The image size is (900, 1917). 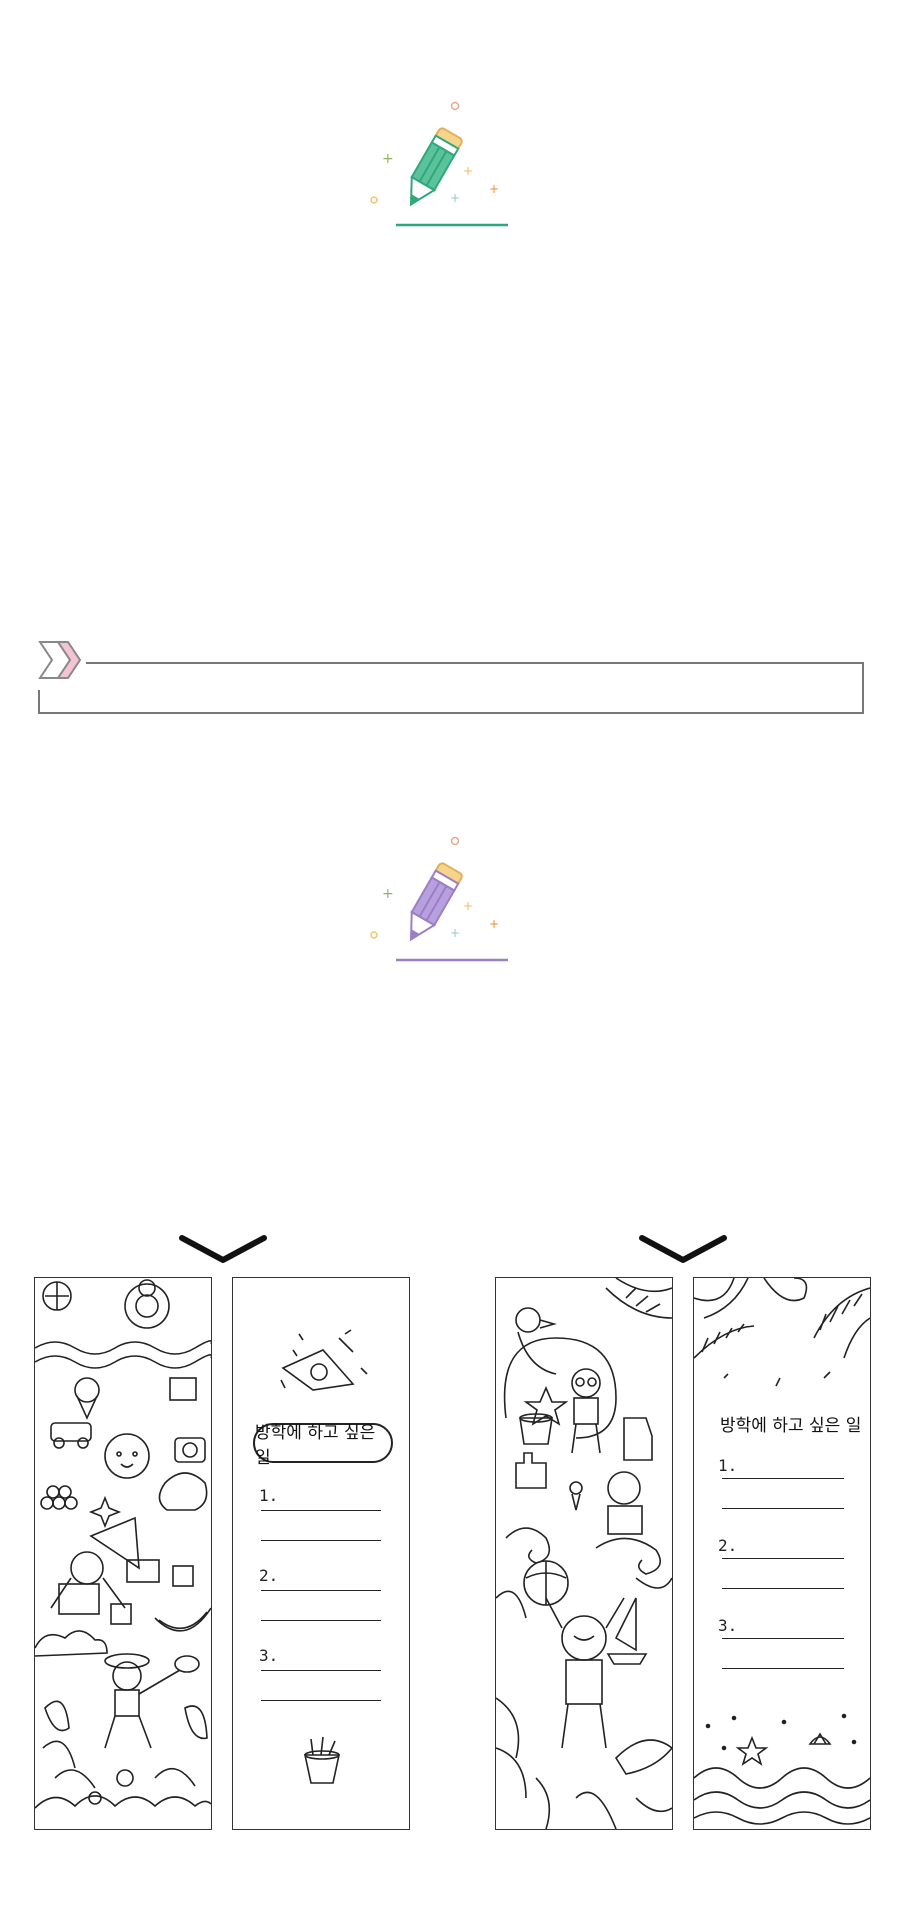 I want to click on green-pencil-icon: + + + +, so click(x=440, y=165).